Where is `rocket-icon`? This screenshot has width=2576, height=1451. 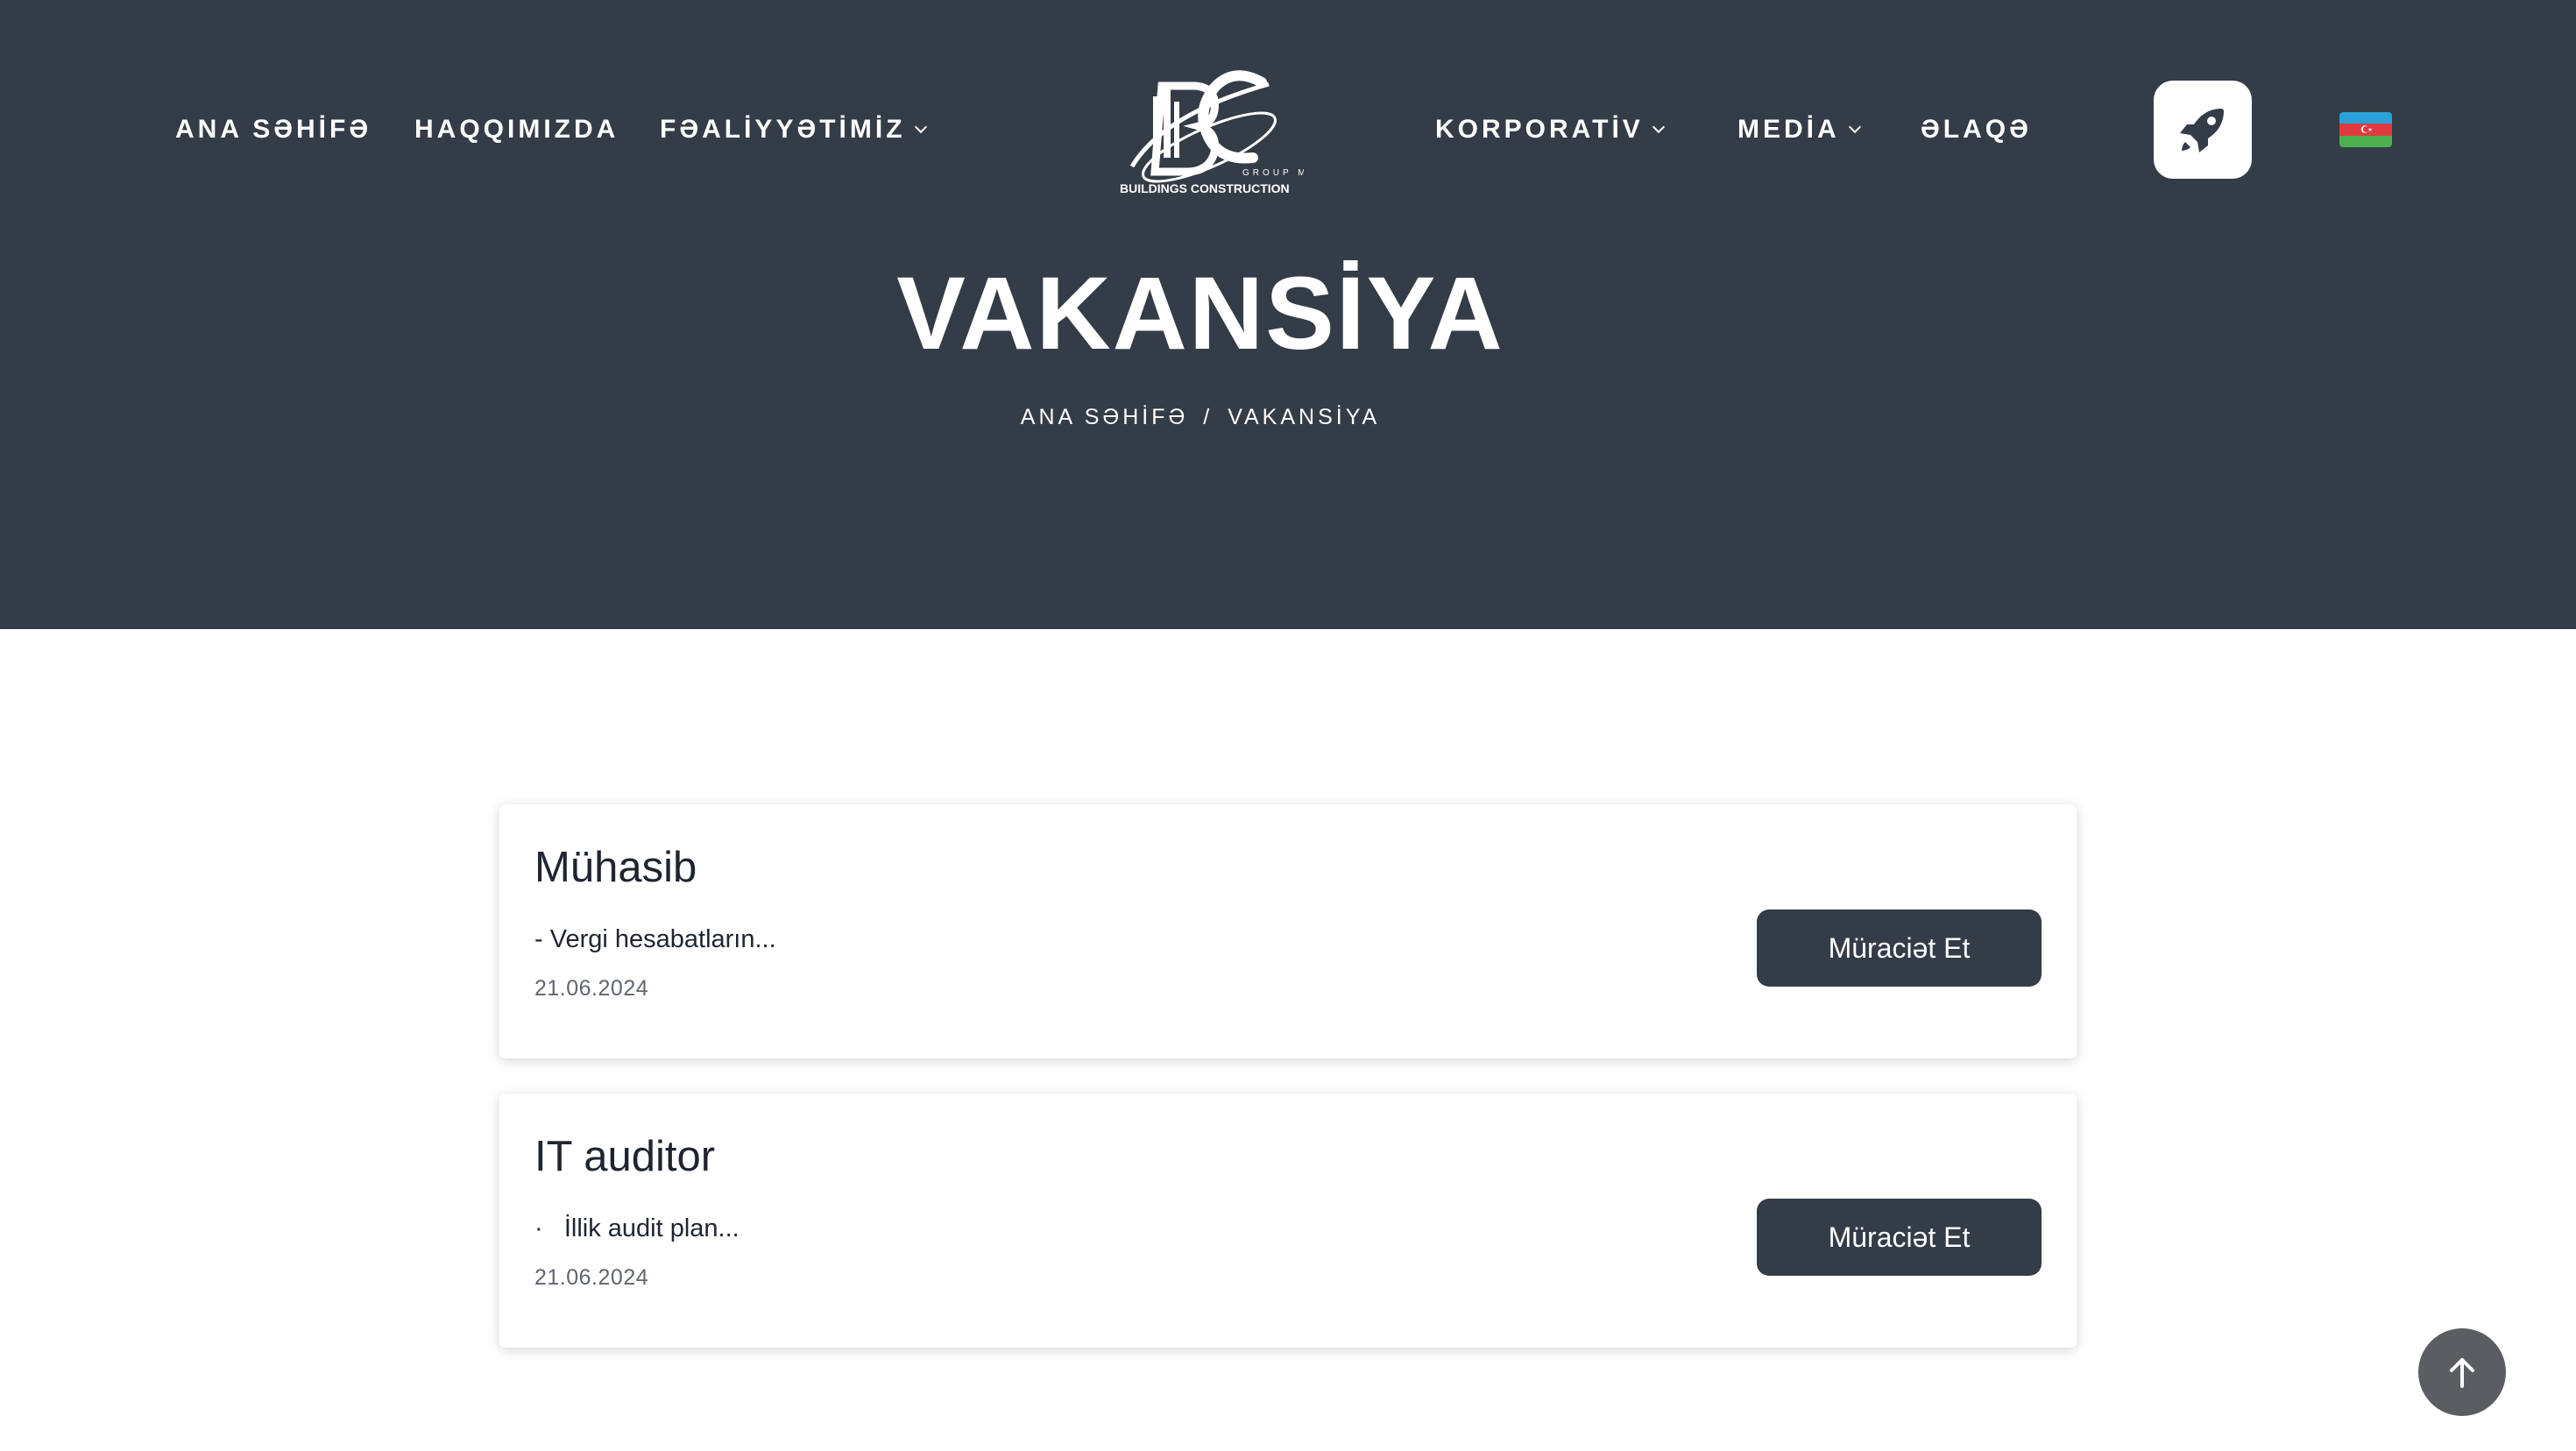
rocket-icon is located at coordinates (2202, 130).